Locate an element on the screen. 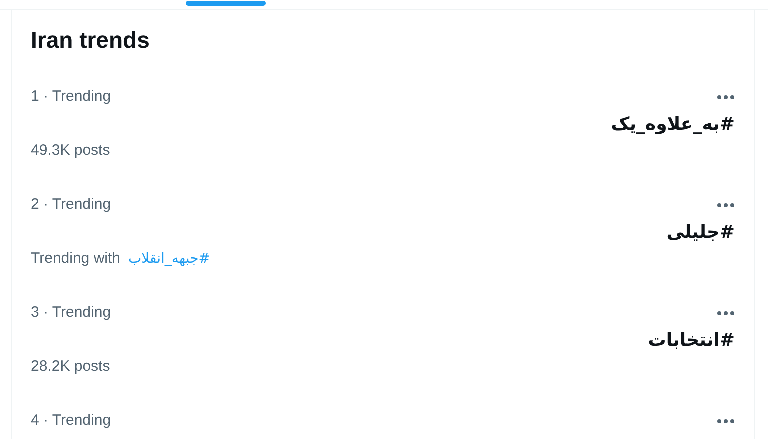 This screenshot has width=768, height=439. trend-hashtag: #جلیلی is located at coordinates (700, 233).